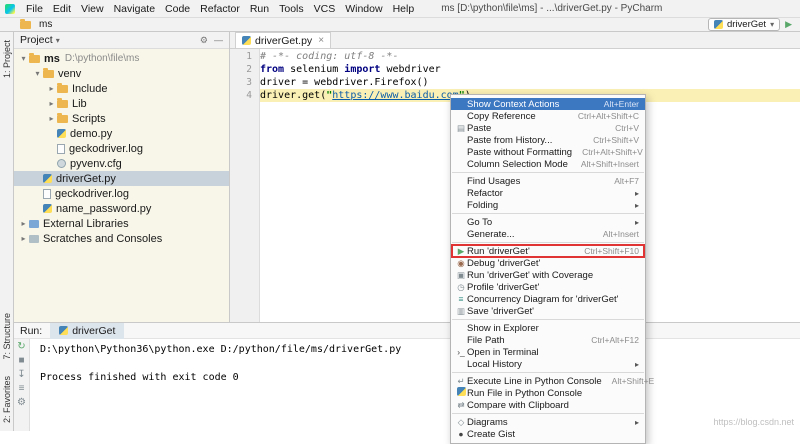  Describe the element at coordinates (249, 56) in the screenshot. I see `line-number: 1` at that location.